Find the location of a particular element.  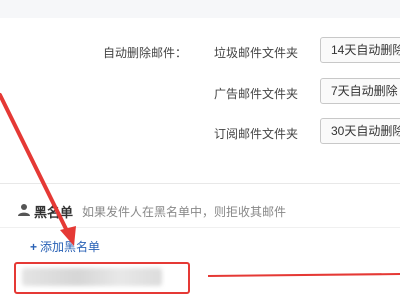

blacklist-title: 黑名单 is located at coordinates (54, 212).